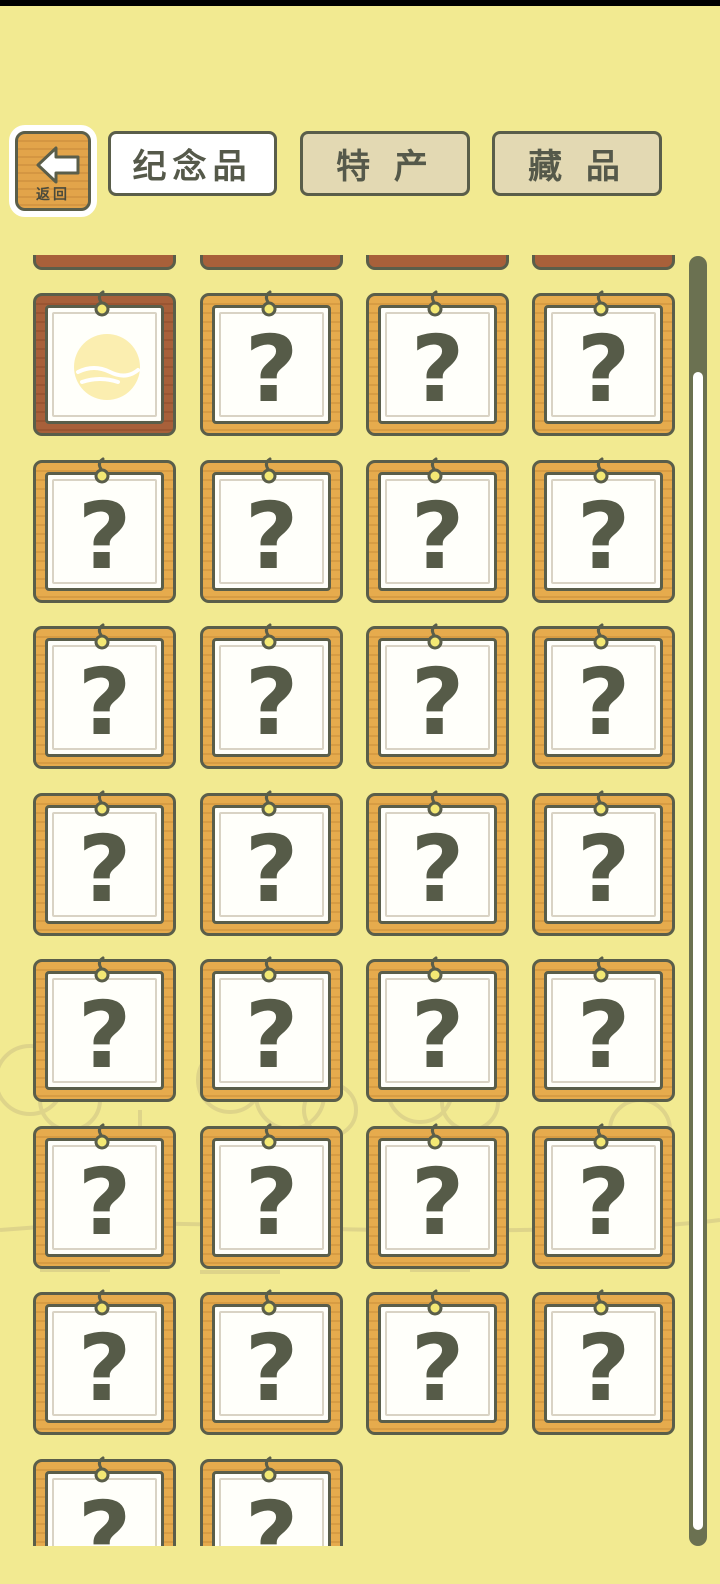 The width and height of the screenshot is (720, 1584). I want to click on collection-item-found, so click(104, 363).